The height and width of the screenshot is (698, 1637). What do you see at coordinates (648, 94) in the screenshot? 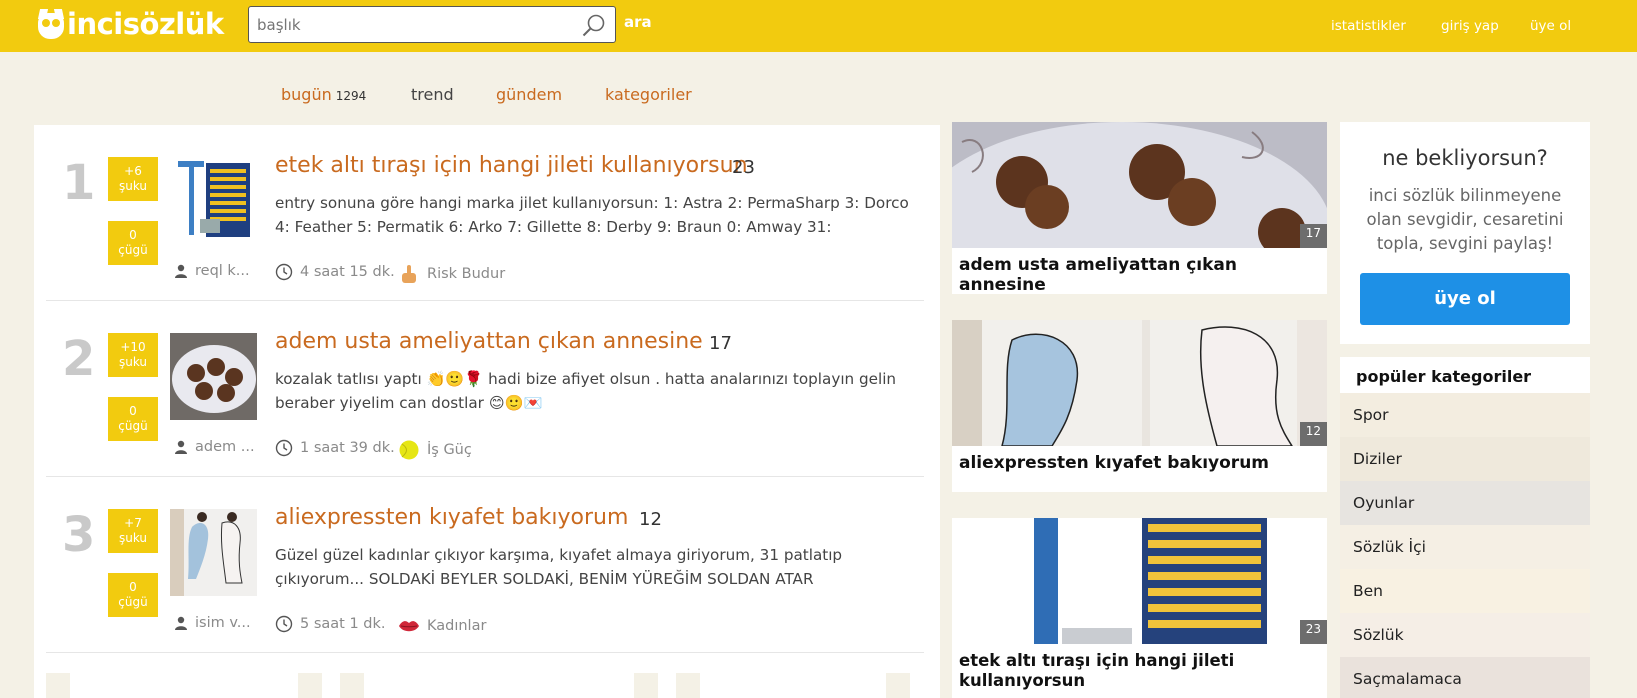
I see `tab-categories: kategoriler` at bounding box center [648, 94].